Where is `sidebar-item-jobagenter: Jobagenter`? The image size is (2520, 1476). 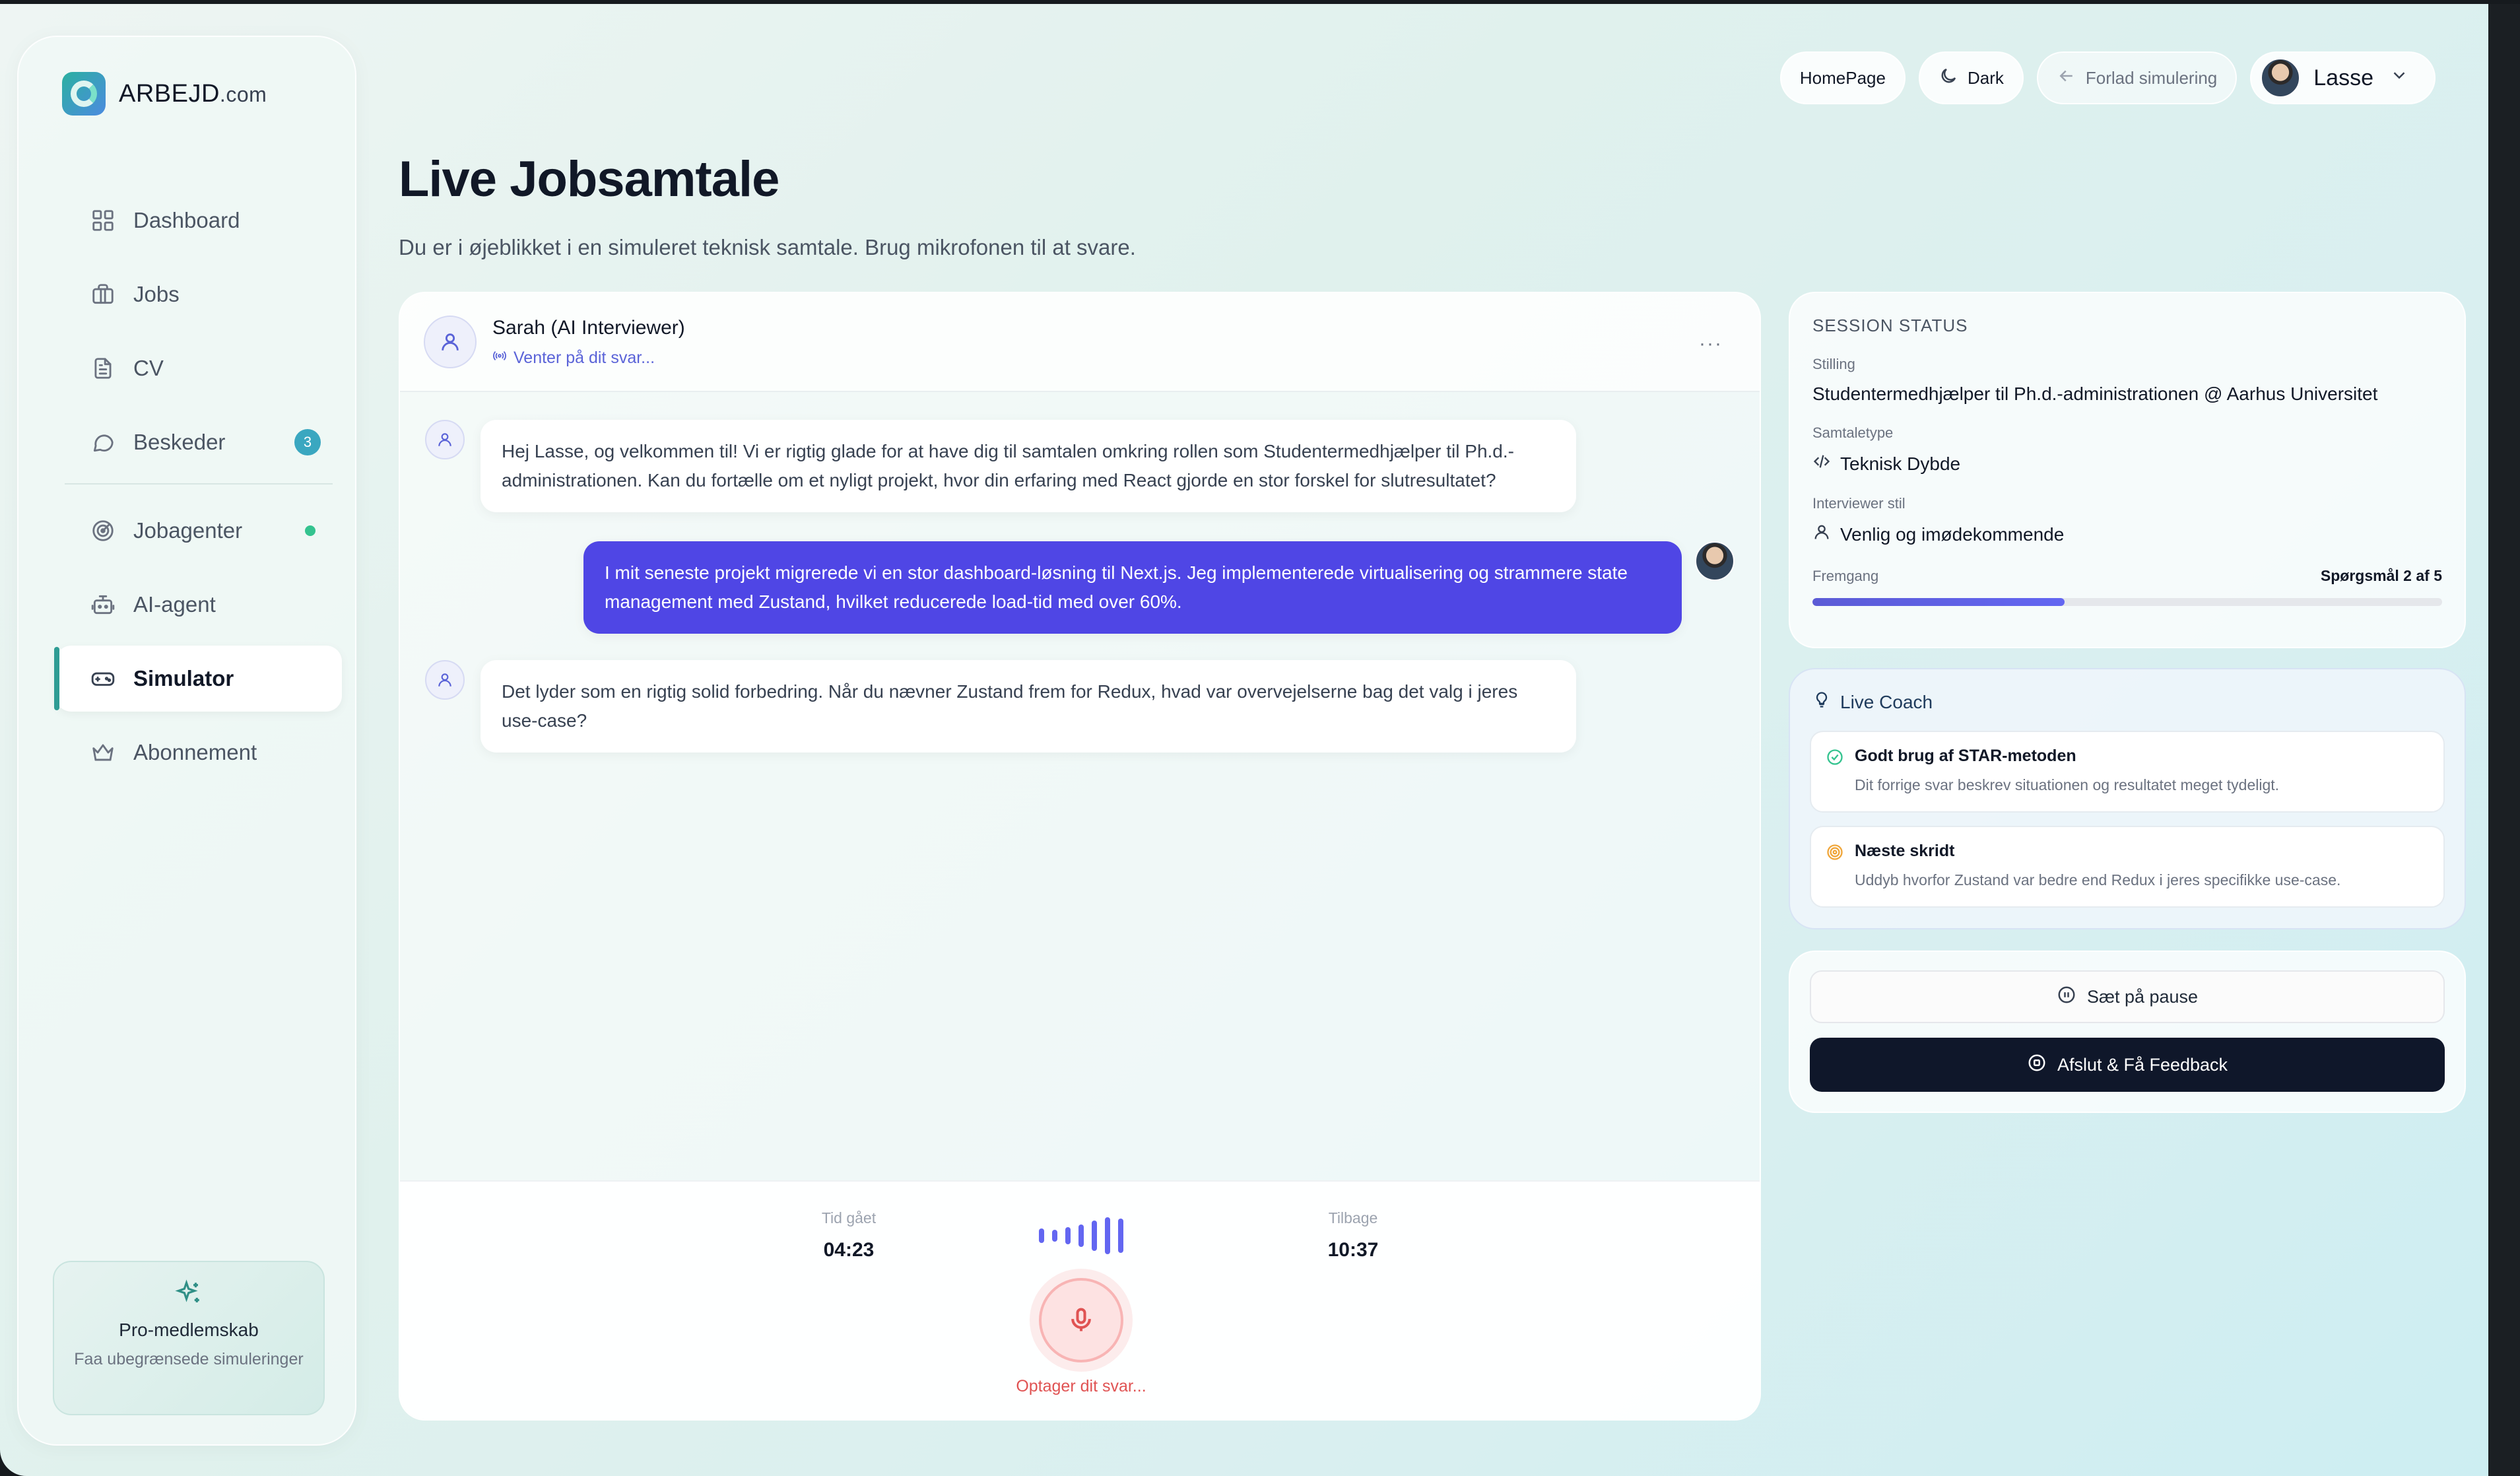 sidebar-item-jobagenter: Jobagenter is located at coordinates (198, 531).